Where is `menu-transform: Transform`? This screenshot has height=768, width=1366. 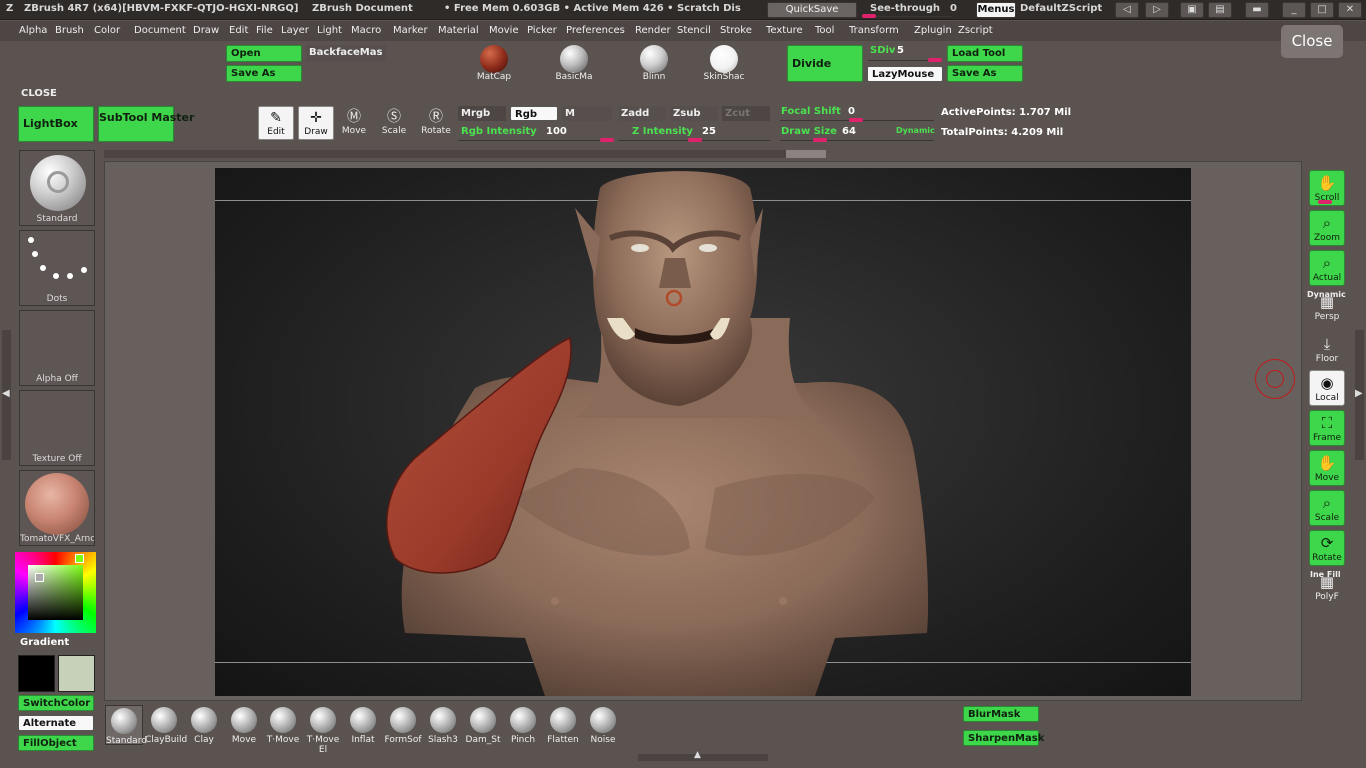 menu-transform: Transform is located at coordinates (874, 30).